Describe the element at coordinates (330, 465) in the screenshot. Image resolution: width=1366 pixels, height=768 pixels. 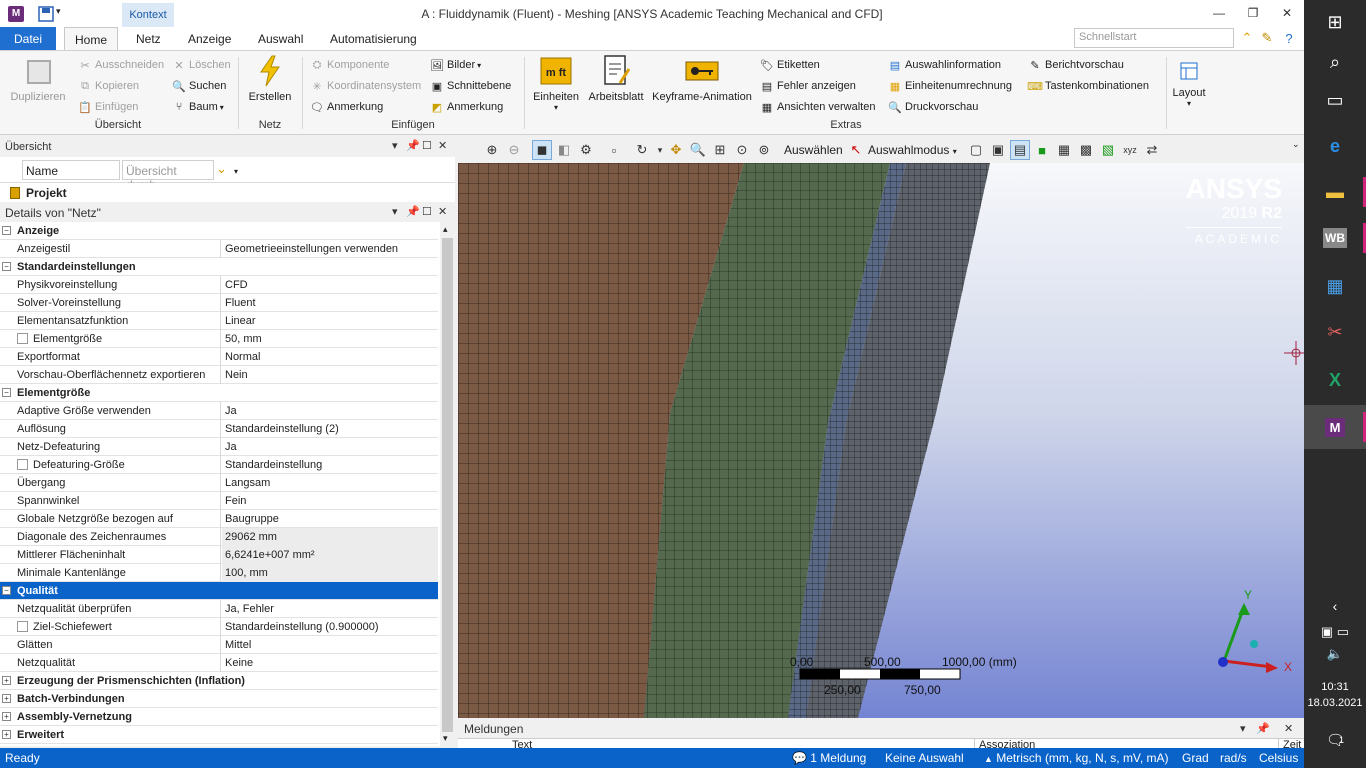
I see `property-value: Standardeinstellung` at that location.